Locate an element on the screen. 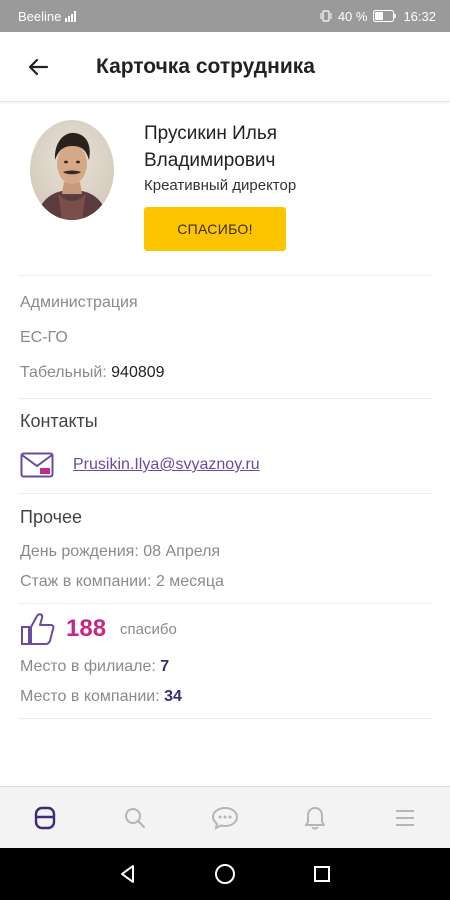 Image resolution: width=450 pixels, height=900 pixels. status-right: 40 % 16:32 is located at coordinates (378, 16).